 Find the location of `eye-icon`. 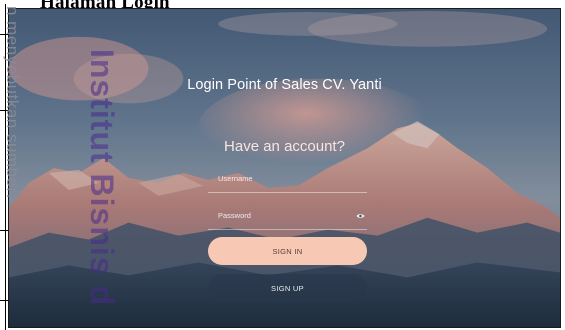

eye-icon is located at coordinates (360, 216).